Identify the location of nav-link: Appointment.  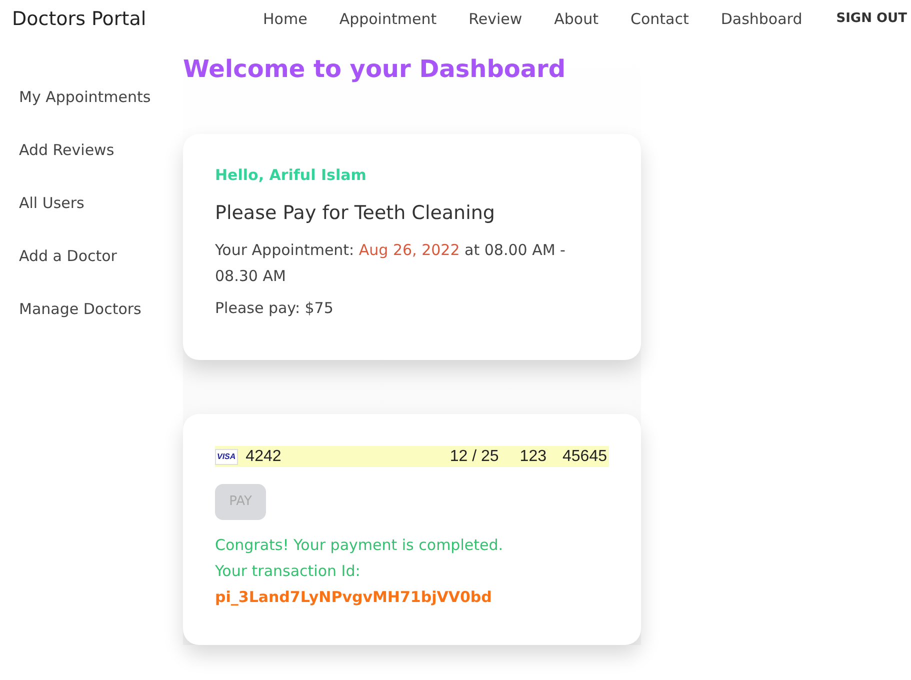
(388, 19).